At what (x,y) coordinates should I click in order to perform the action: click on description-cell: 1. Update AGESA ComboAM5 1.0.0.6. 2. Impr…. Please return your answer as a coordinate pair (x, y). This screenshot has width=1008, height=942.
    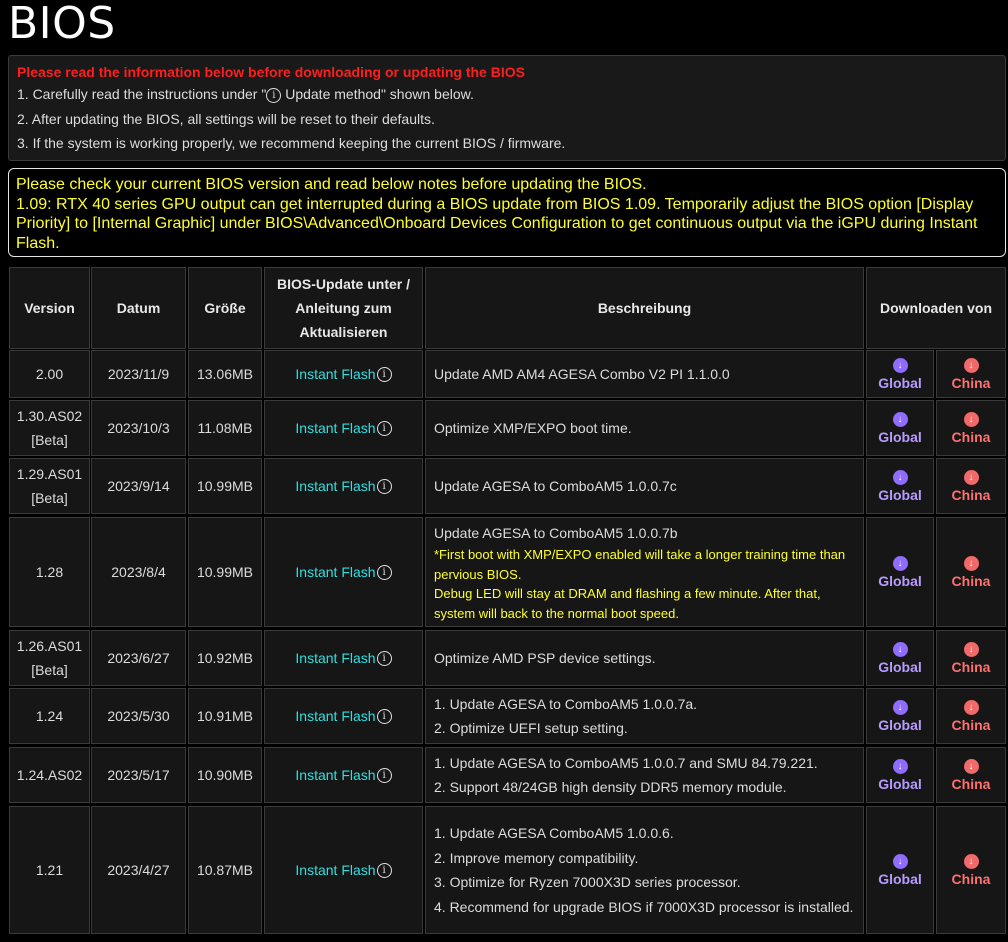
    Looking at the image, I should click on (644, 870).